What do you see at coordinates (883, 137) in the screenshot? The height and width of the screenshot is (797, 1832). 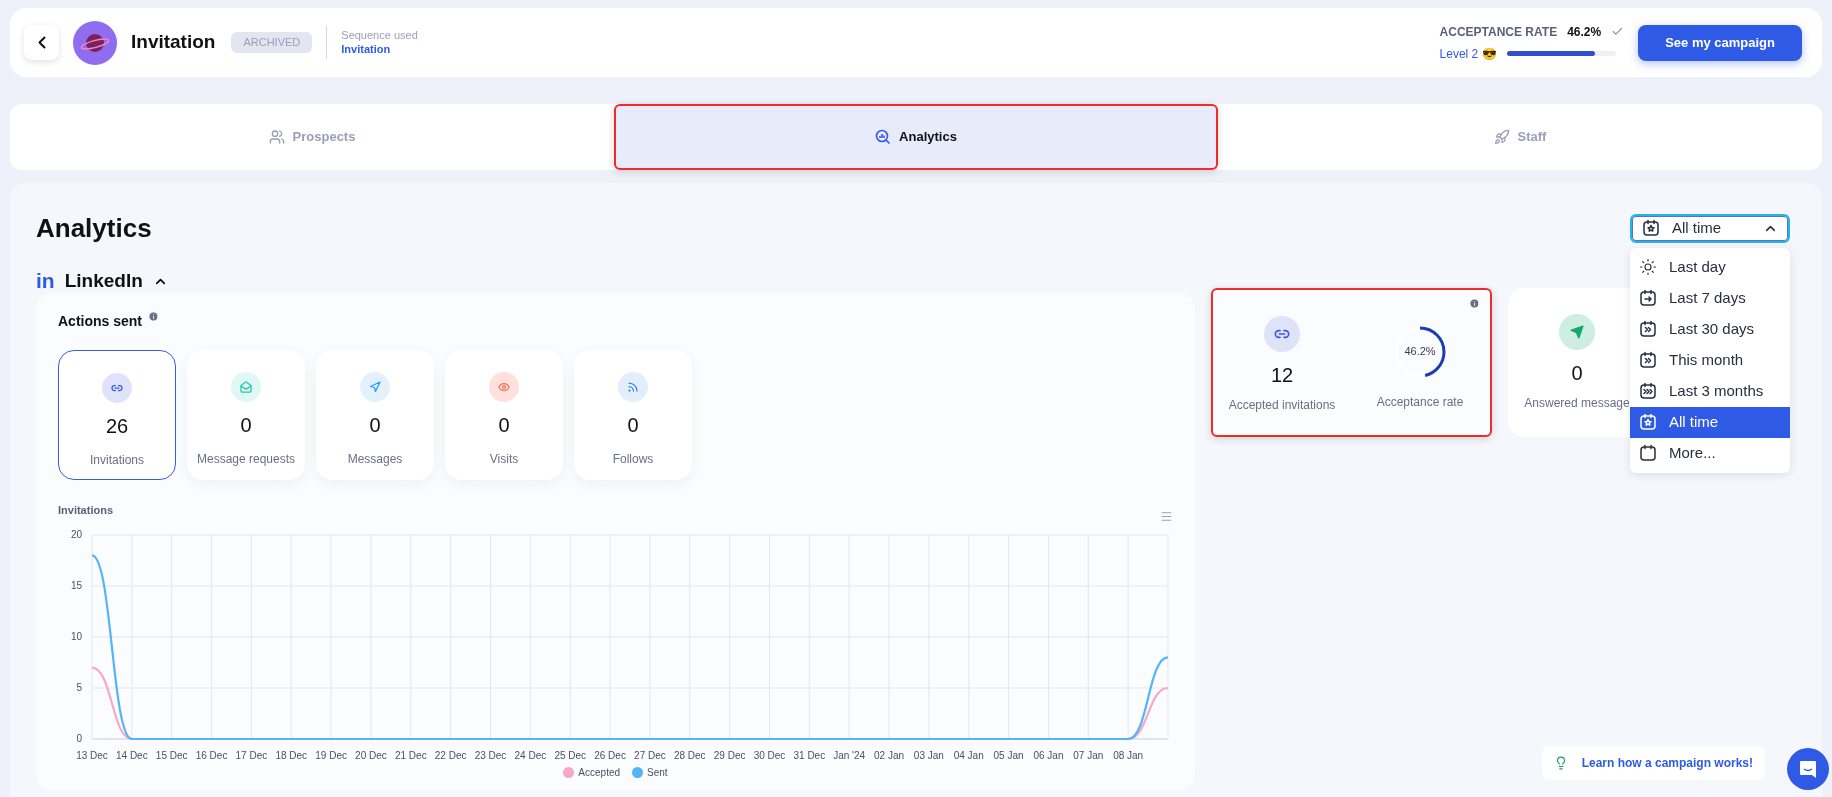 I see `analytics-search-icon` at bounding box center [883, 137].